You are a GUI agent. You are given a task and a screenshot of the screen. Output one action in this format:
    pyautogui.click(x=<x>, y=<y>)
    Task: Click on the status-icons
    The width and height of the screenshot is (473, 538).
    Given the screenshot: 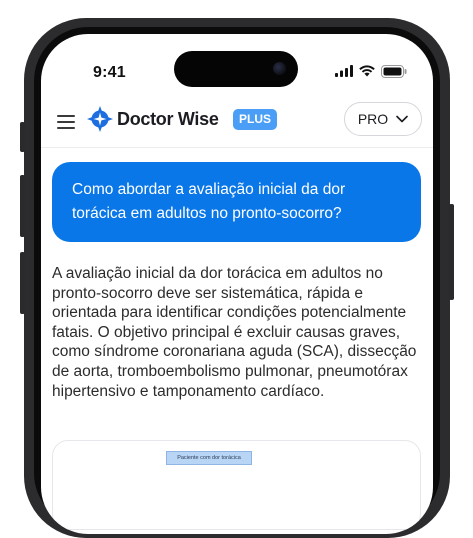 What is the action you would take?
    pyautogui.click(x=371, y=71)
    